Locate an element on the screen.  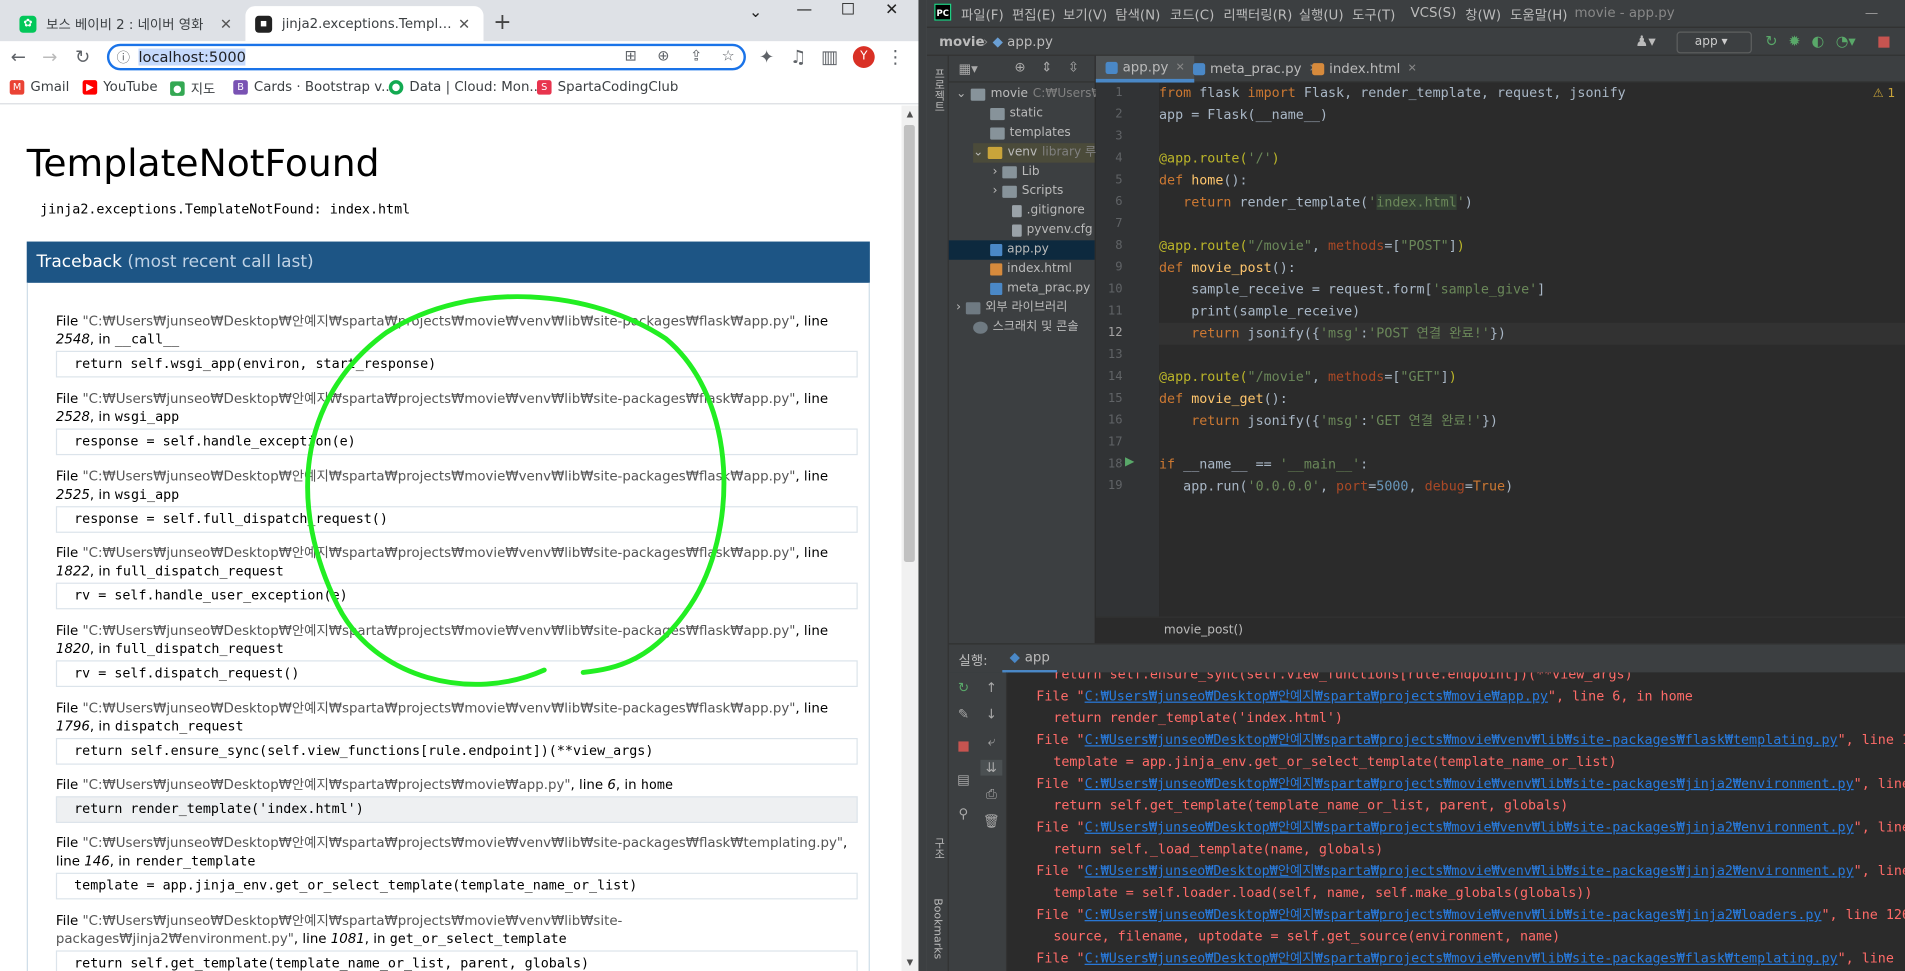
view-options-icon: ▦▾ is located at coordinates (968, 69).